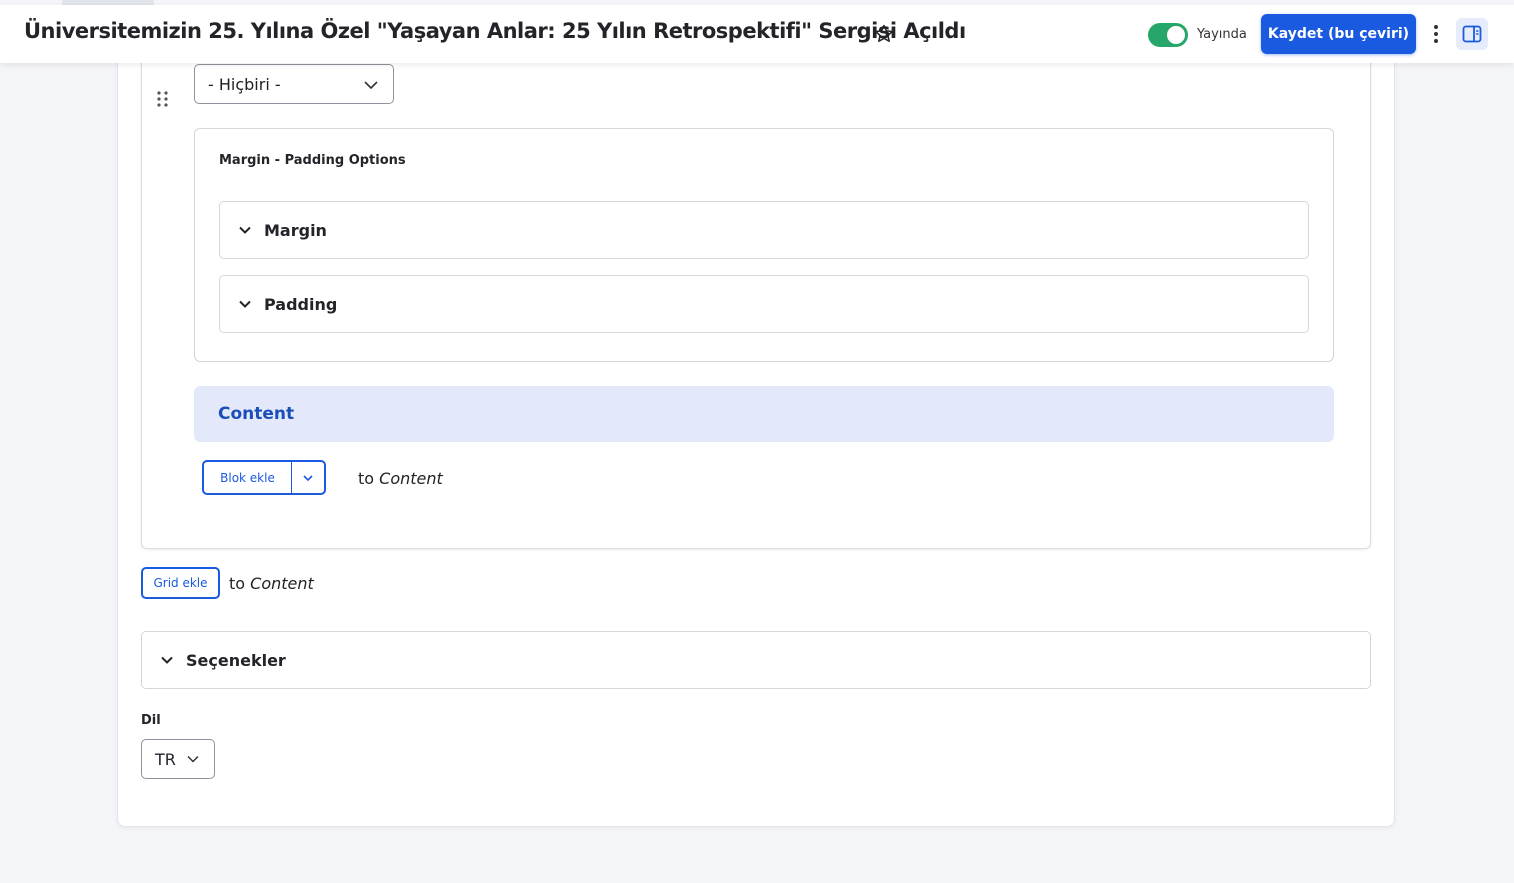 The width and height of the screenshot is (1514, 883). What do you see at coordinates (248, 477) in the screenshot?
I see `add-block-button: Blok ekle` at bounding box center [248, 477].